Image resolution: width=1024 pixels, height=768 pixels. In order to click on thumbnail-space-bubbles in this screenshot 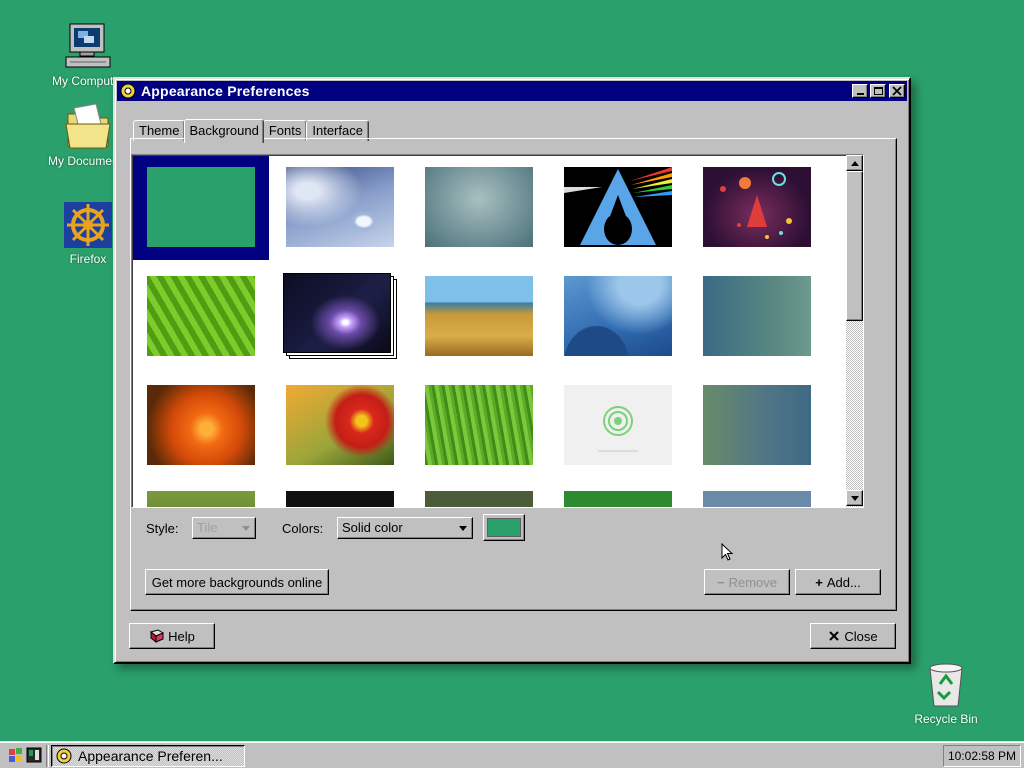, I will do `click(757, 207)`.